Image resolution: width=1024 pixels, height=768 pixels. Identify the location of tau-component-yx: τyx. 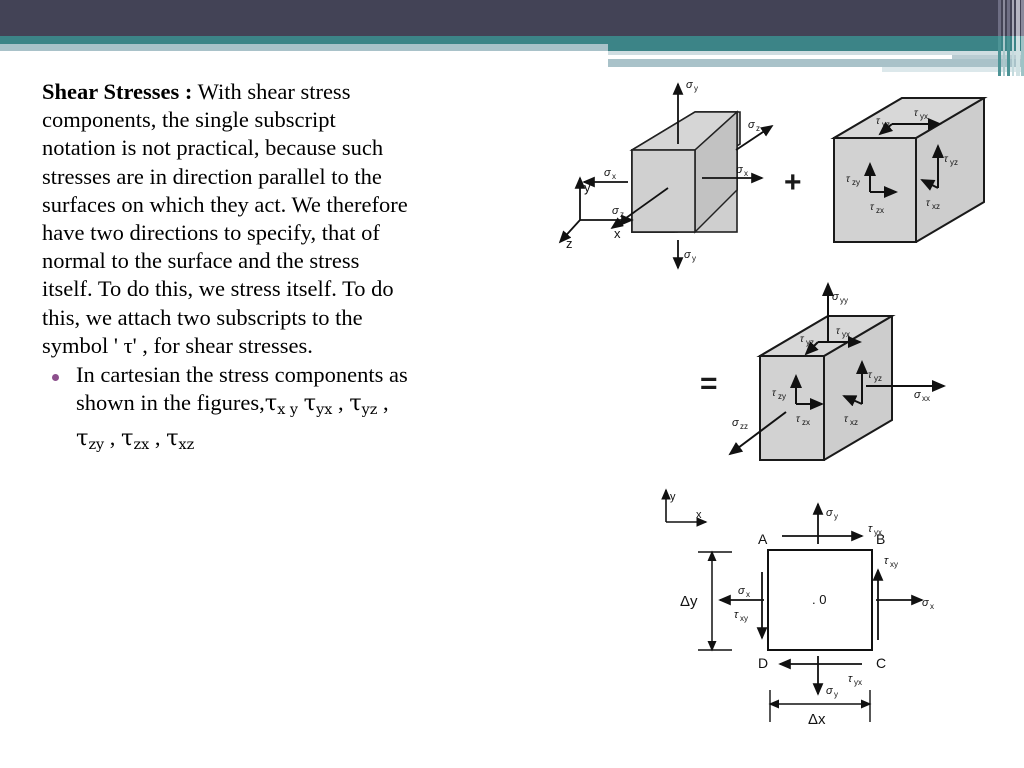
(318, 404).